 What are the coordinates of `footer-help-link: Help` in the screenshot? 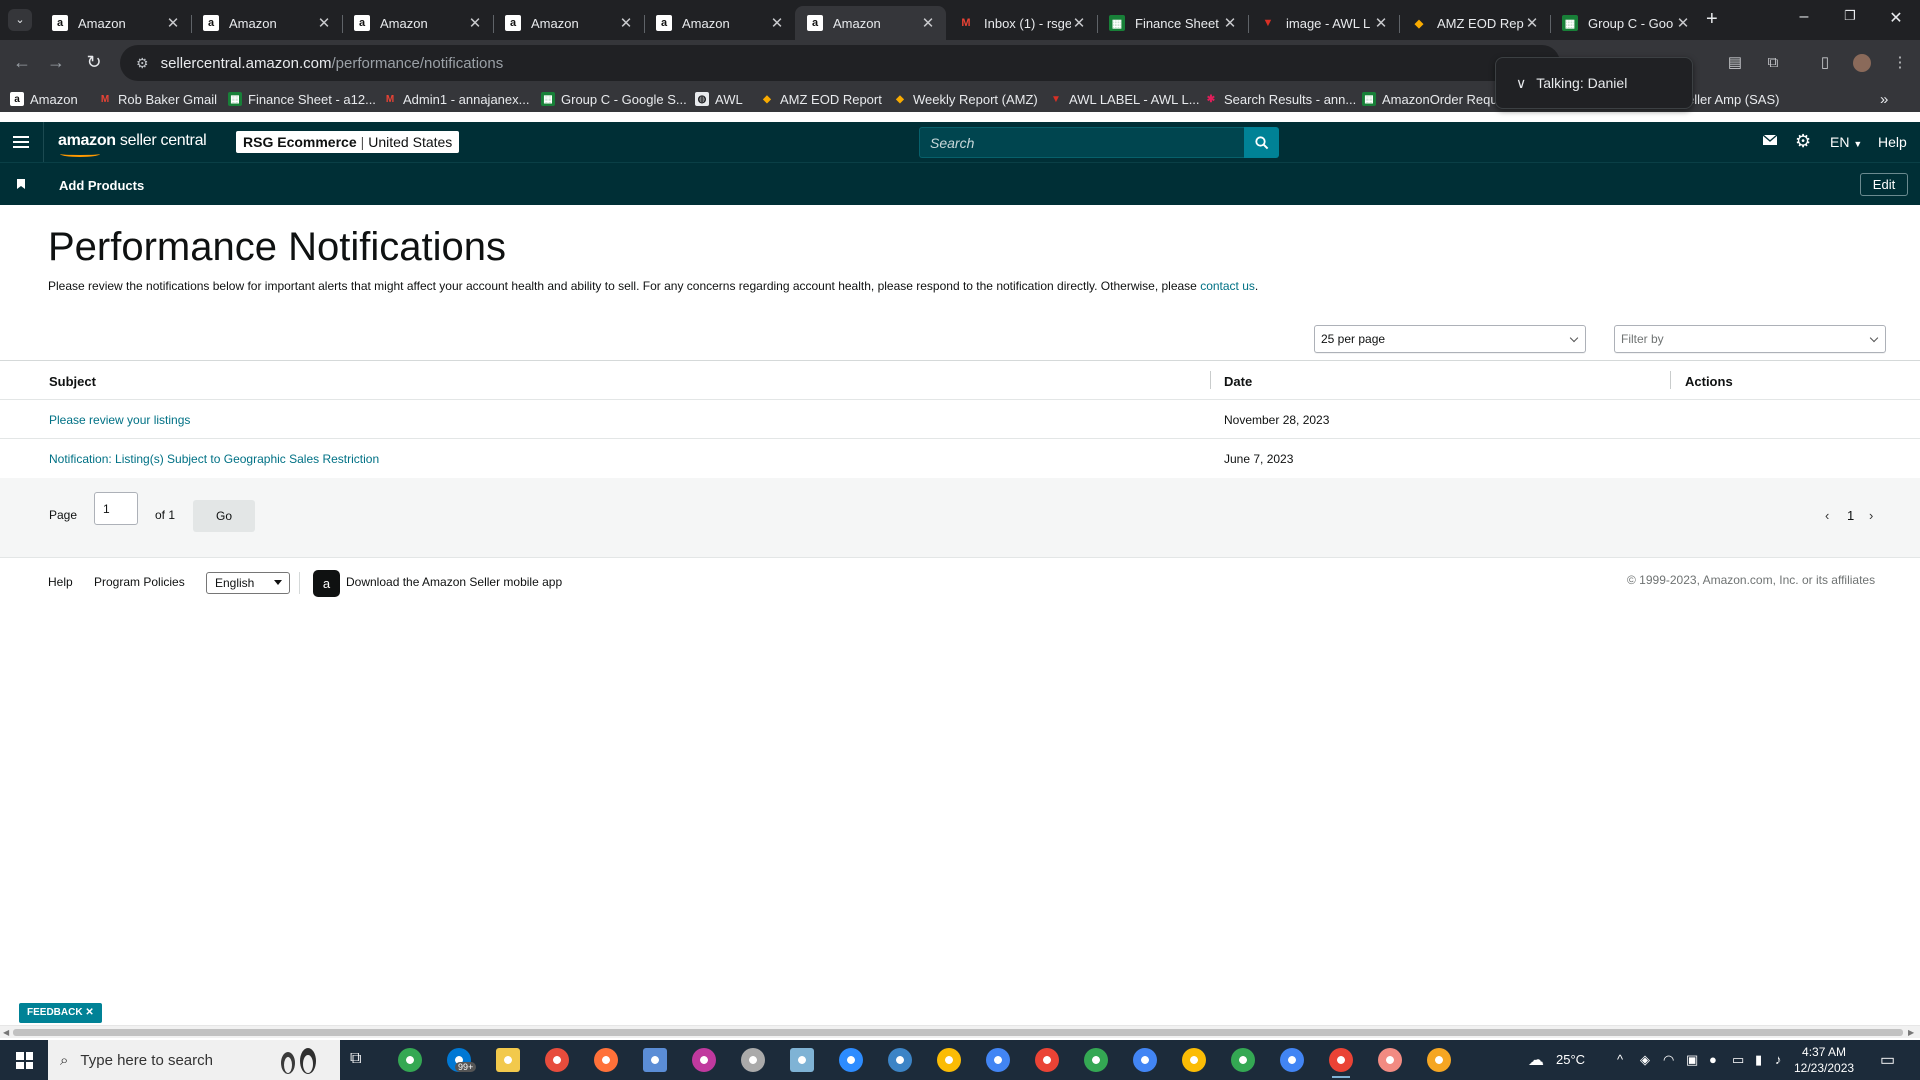 It's located at (60, 582).